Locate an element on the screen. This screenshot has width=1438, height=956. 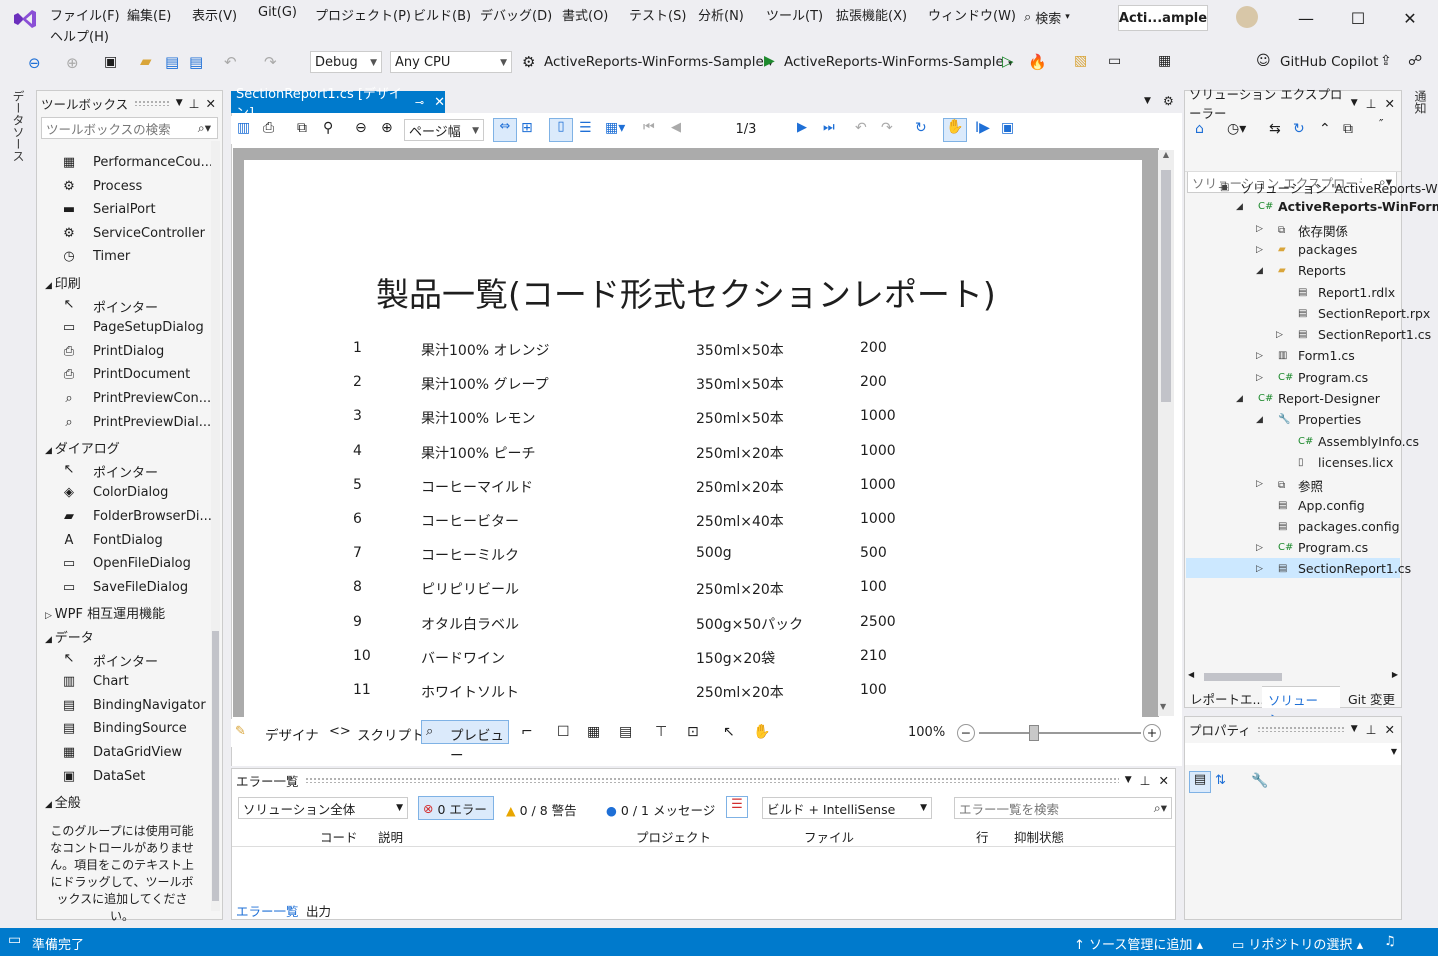
categorized-icon: ▤ is located at coordinates (1200, 782).